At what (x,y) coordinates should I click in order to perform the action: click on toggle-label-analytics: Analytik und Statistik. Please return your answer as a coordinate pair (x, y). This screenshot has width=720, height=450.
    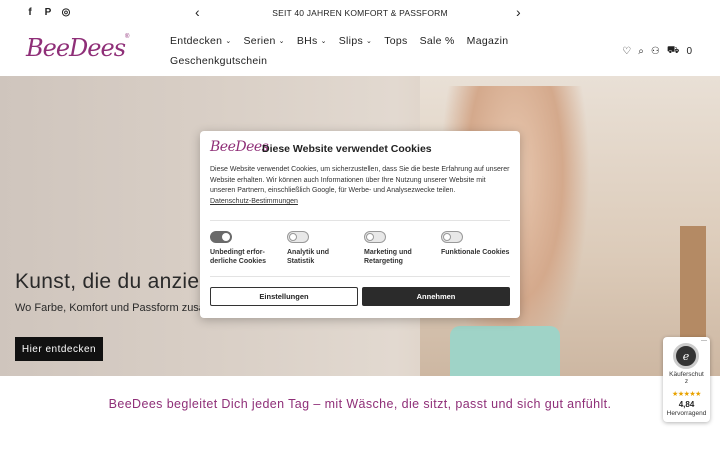
    Looking at the image, I should click on (308, 257).